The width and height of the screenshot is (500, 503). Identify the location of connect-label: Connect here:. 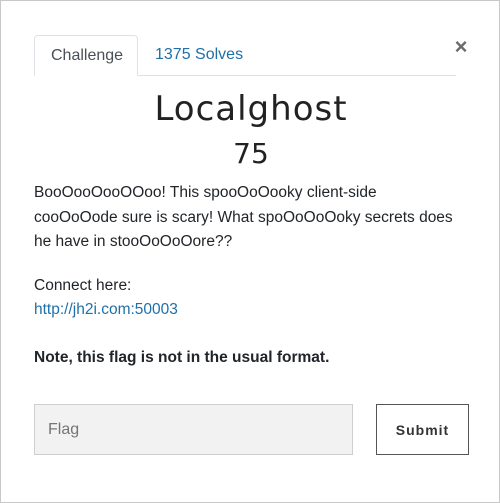
(83, 285).